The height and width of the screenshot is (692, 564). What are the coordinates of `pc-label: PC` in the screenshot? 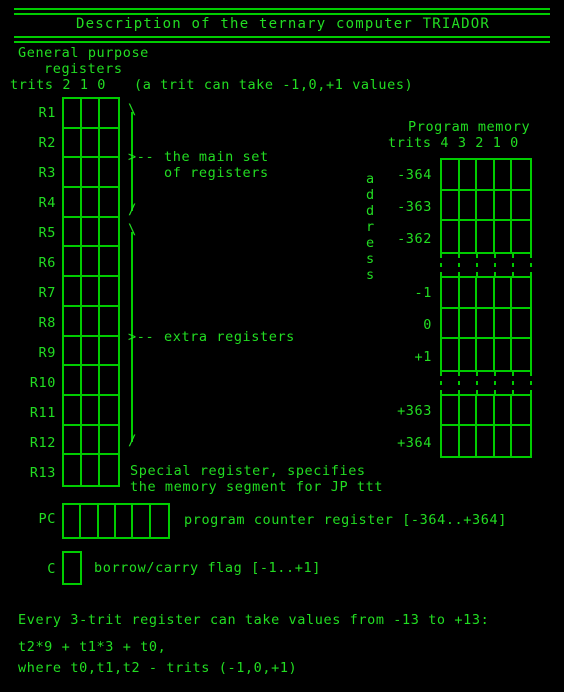 It's located at (47, 519).